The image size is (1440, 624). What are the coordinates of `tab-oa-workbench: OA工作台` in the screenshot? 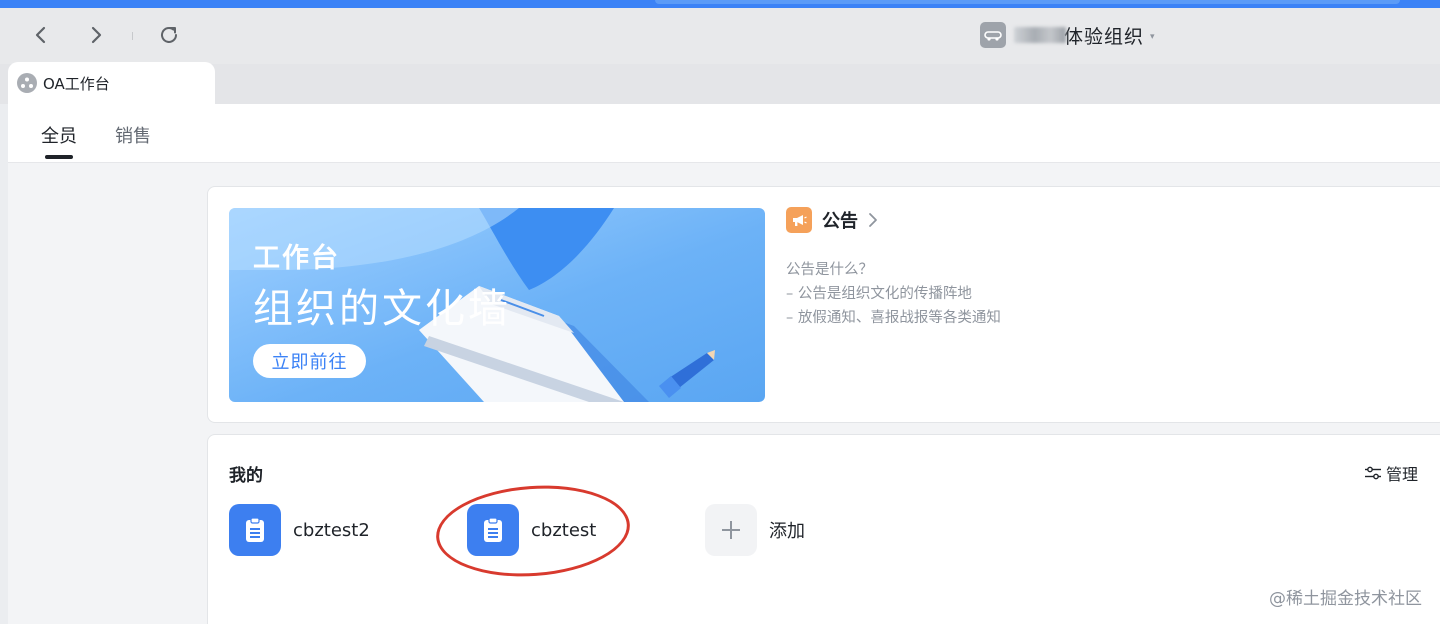 It's located at (111, 83).